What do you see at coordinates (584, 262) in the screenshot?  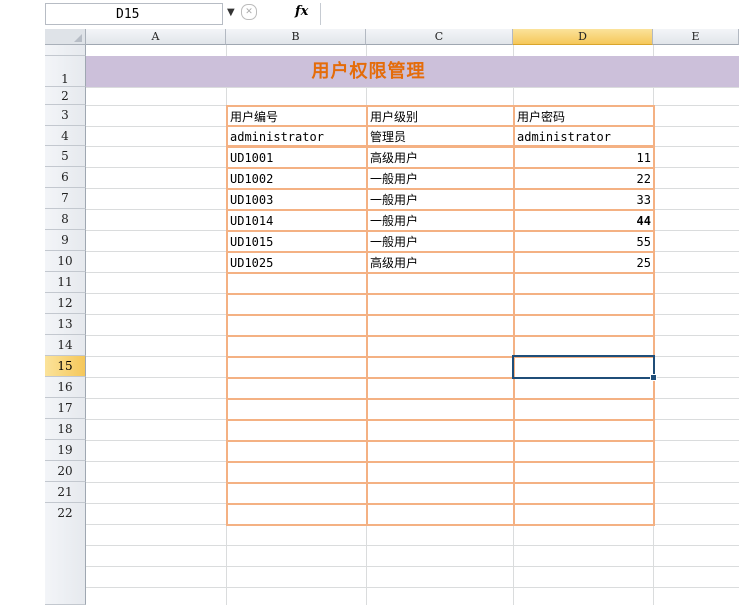 I see `cell-d10: 25` at bounding box center [584, 262].